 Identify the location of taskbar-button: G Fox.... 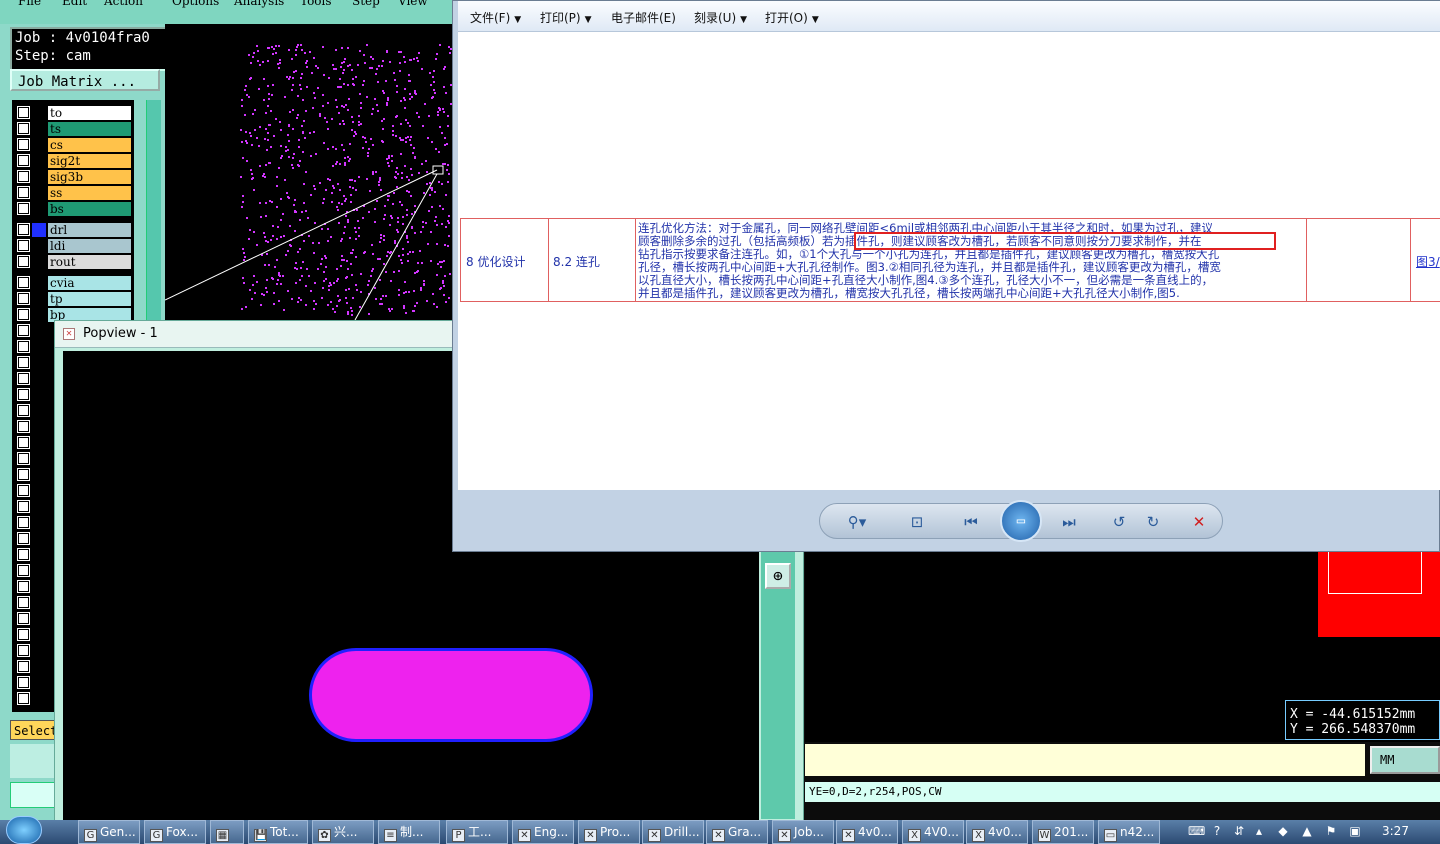
(175, 832).